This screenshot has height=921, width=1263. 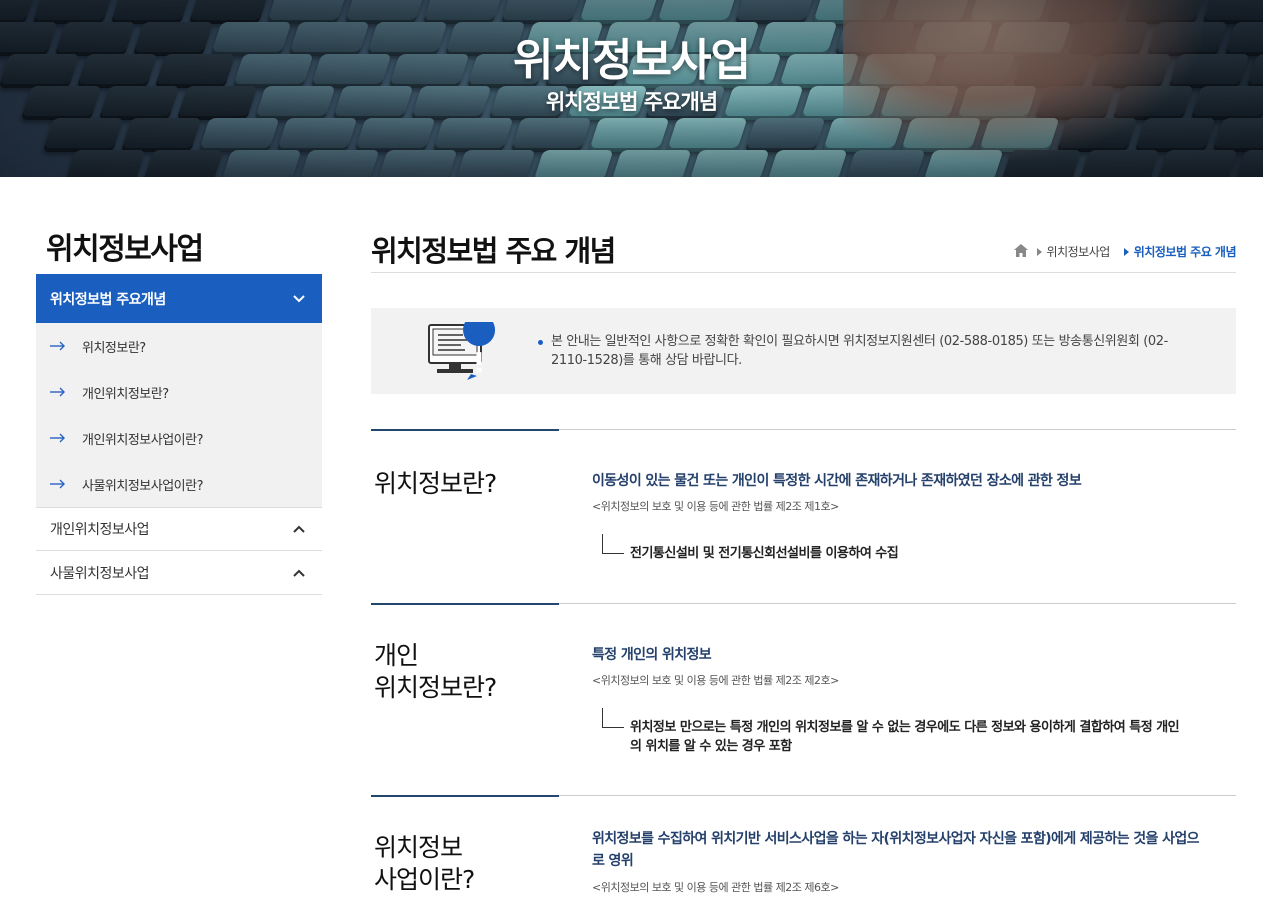 I want to click on submenu-item-location-info: 위치정보란?, so click(x=179, y=346).